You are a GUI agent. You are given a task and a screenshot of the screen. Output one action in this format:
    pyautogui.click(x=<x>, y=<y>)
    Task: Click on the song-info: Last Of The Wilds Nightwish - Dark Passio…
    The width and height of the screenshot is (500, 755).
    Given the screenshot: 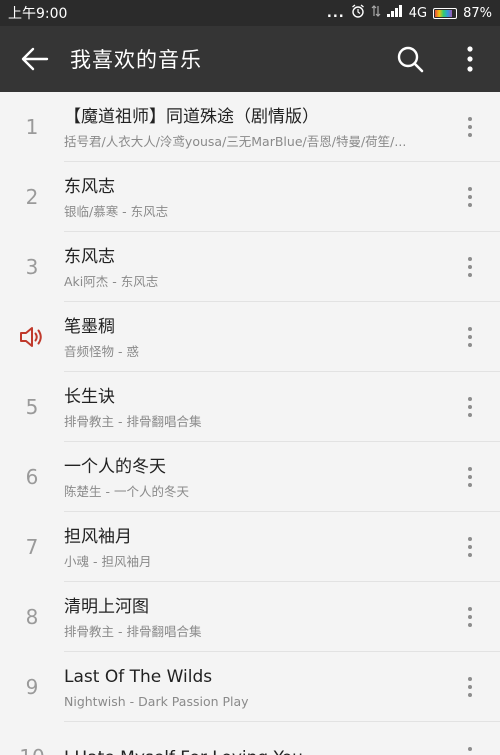 What is the action you would take?
    pyautogui.click(x=252, y=687)
    